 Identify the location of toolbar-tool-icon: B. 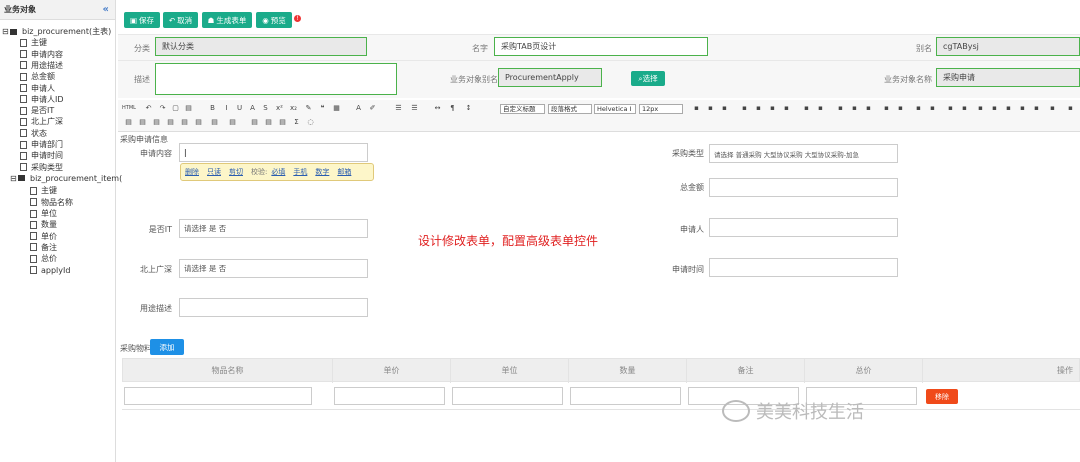
(212, 108).